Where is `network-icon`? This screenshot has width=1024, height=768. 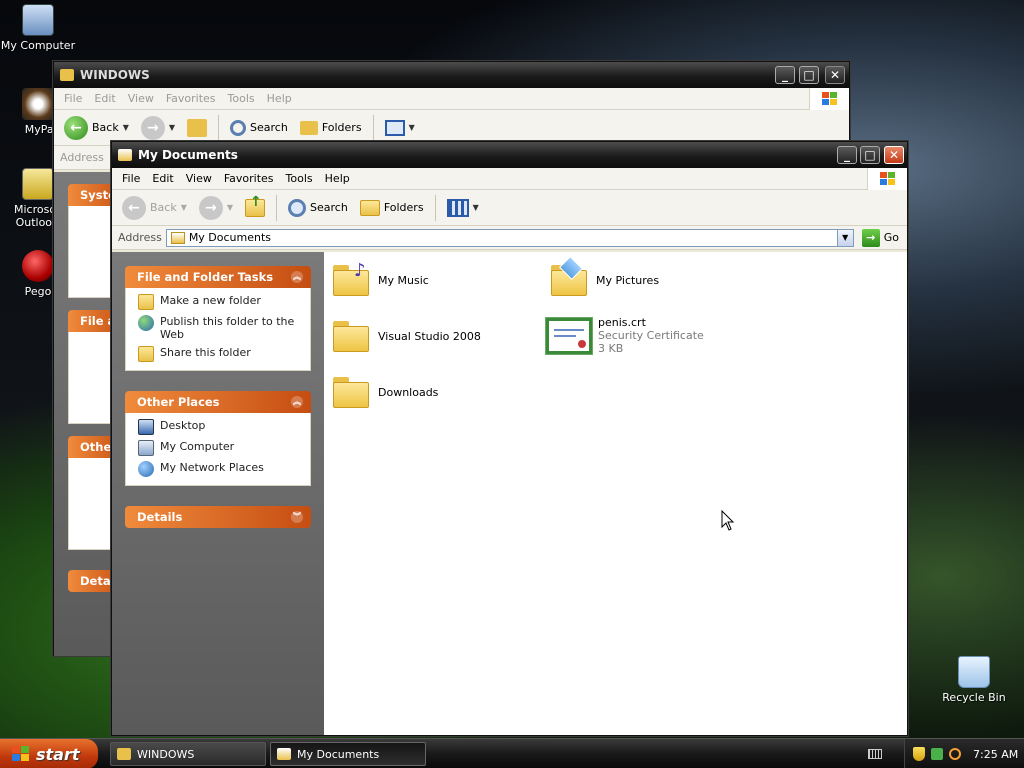 network-icon is located at coordinates (937, 754).